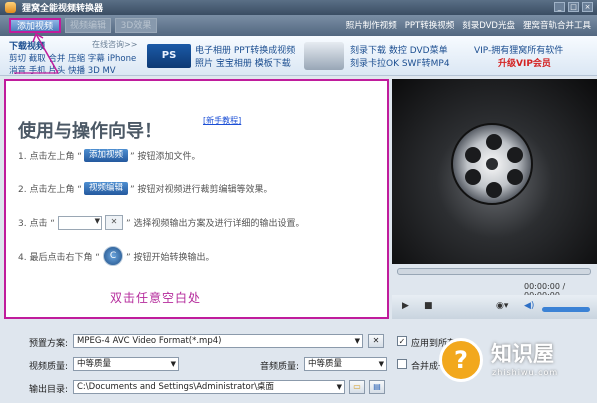  I want to click on edit-video-button: 视频编辑, so click(88, 25).